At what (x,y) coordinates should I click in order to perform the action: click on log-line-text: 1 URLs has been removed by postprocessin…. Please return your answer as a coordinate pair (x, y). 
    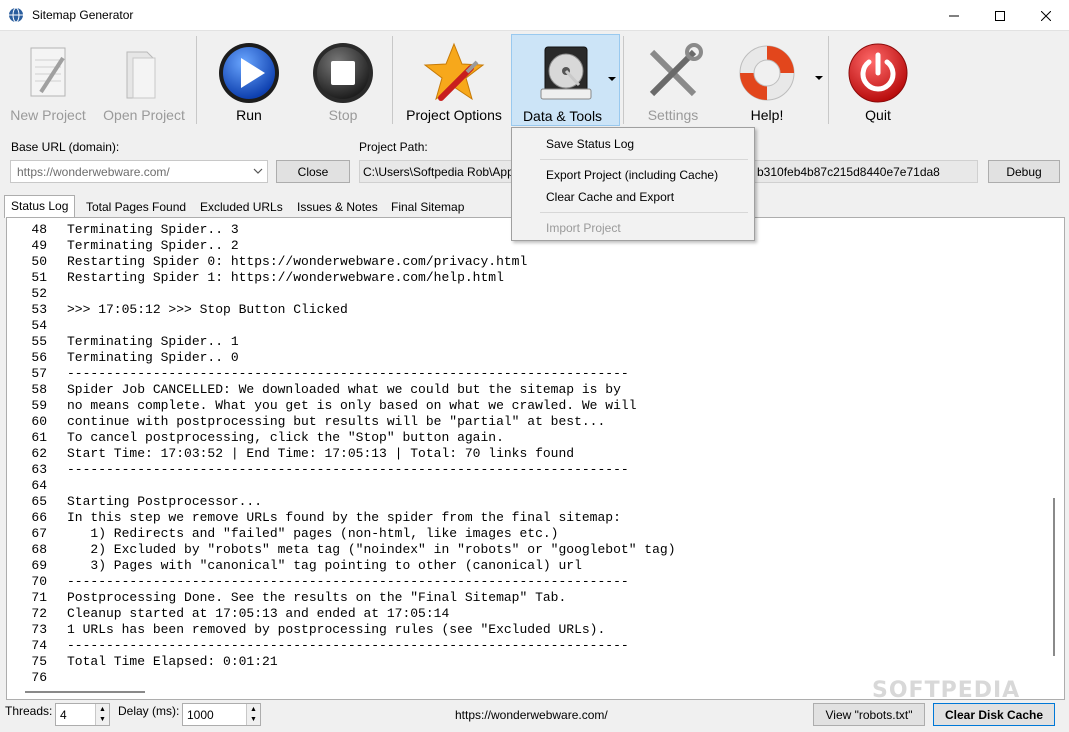
    Looking at the image, I should click on (336, 629).